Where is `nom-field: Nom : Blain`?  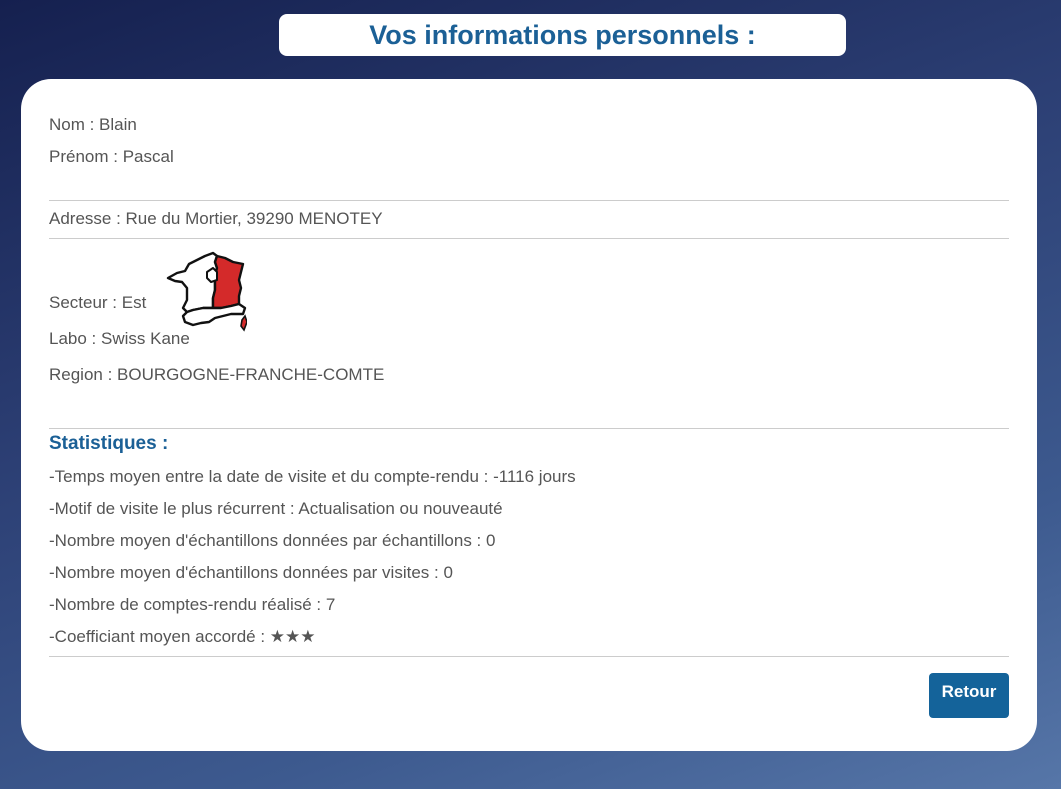 nom-field: Nom : Blain is located at coordinates (93, 124).